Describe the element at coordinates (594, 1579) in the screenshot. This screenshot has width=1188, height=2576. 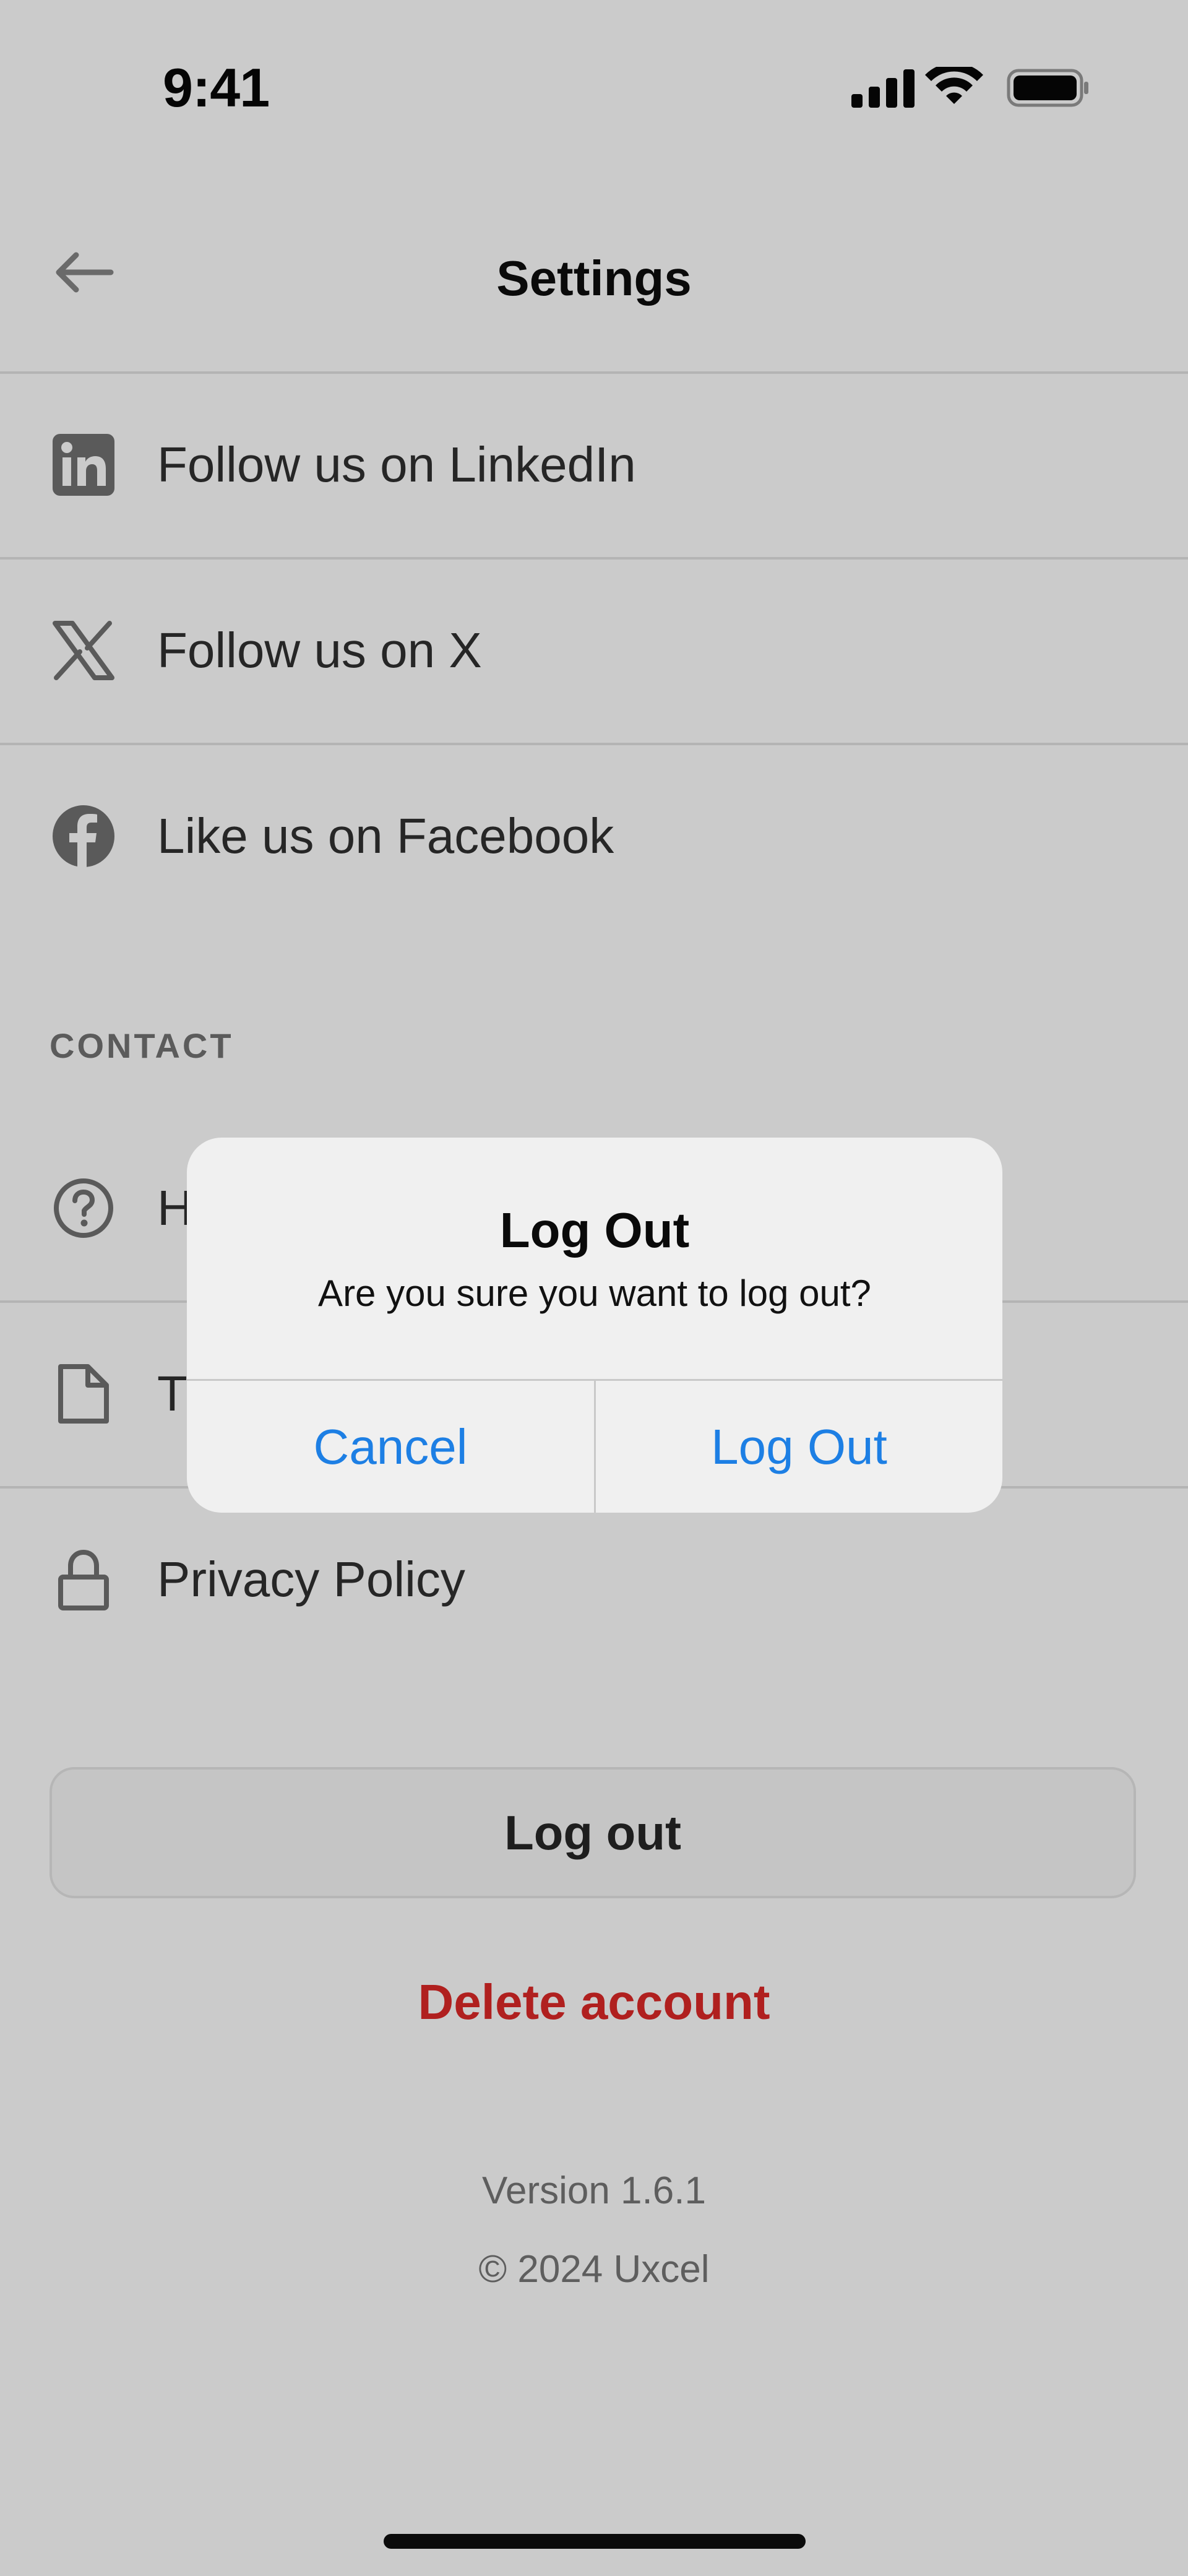
I see `list-item-privacy-policy: Privacy Policy` at that location.